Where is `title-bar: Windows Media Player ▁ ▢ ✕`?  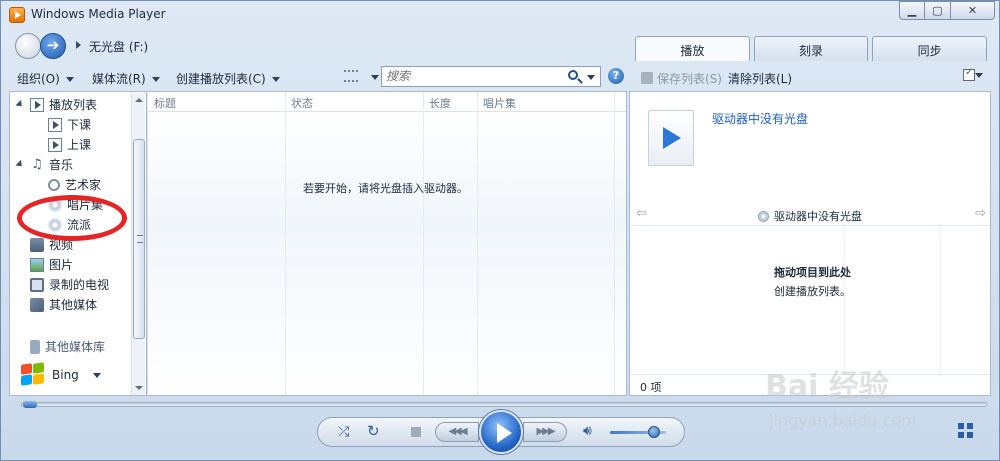
title-bar: Windows Media Player ▁ ▢ ✕ is located at coordinates (500, 15).